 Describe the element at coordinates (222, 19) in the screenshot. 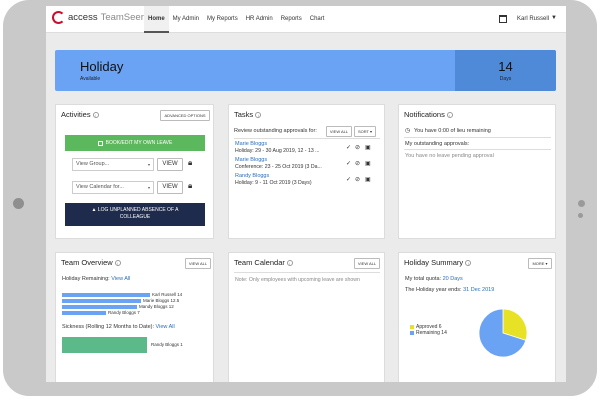

I see `tab-my-reports: My Reports` at that location.